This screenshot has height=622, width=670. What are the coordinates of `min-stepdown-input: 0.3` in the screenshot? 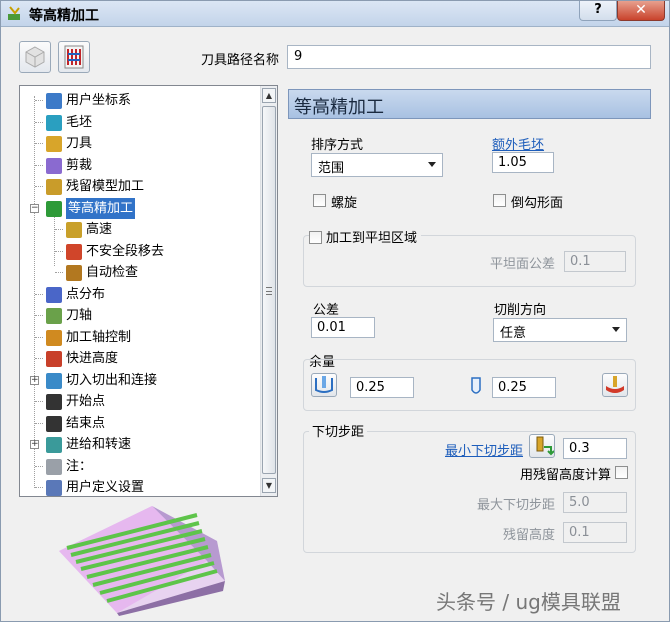 It's located at (595, 448).